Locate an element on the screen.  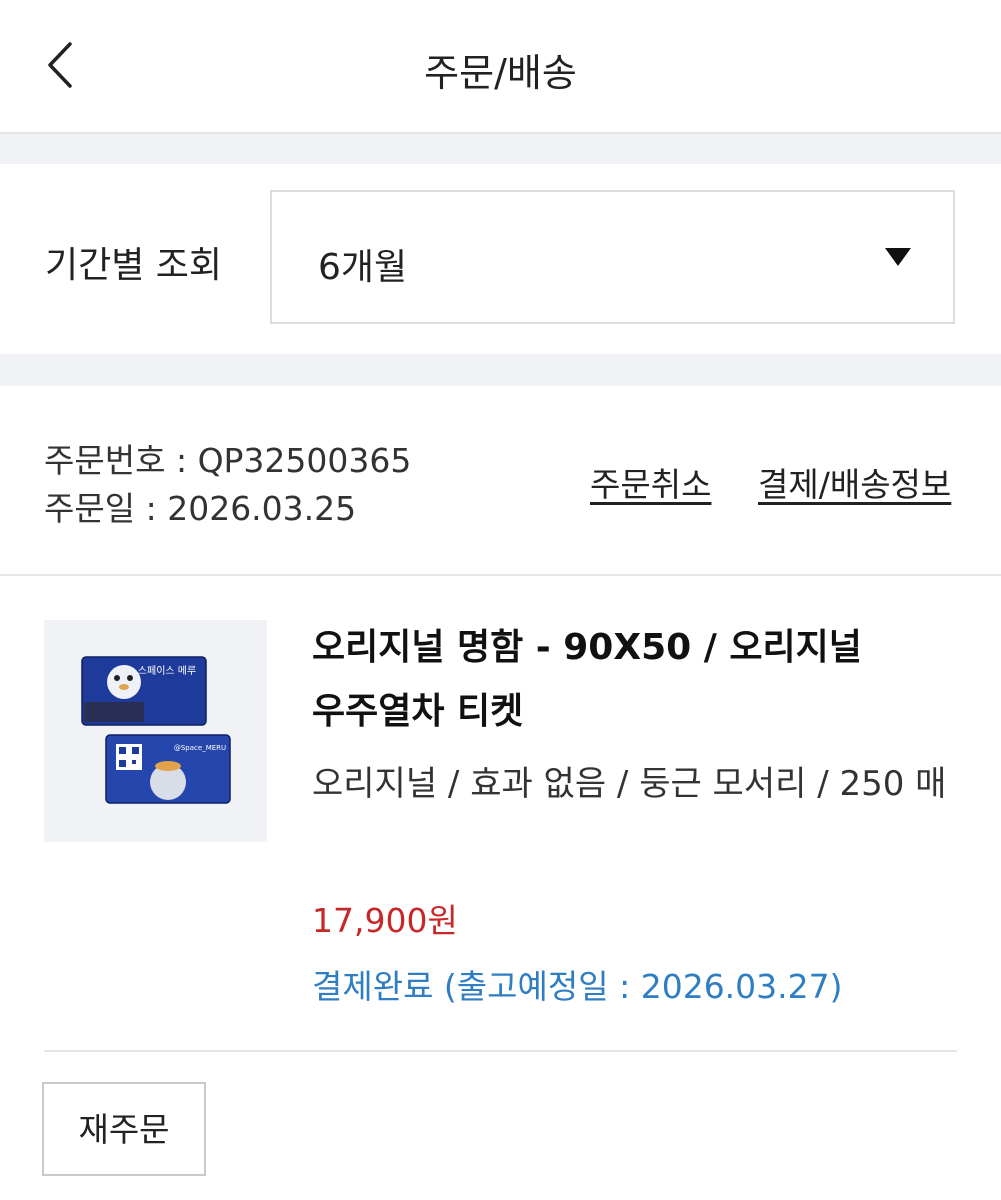
triangle-down-icon is located at coordinates (898, 257).